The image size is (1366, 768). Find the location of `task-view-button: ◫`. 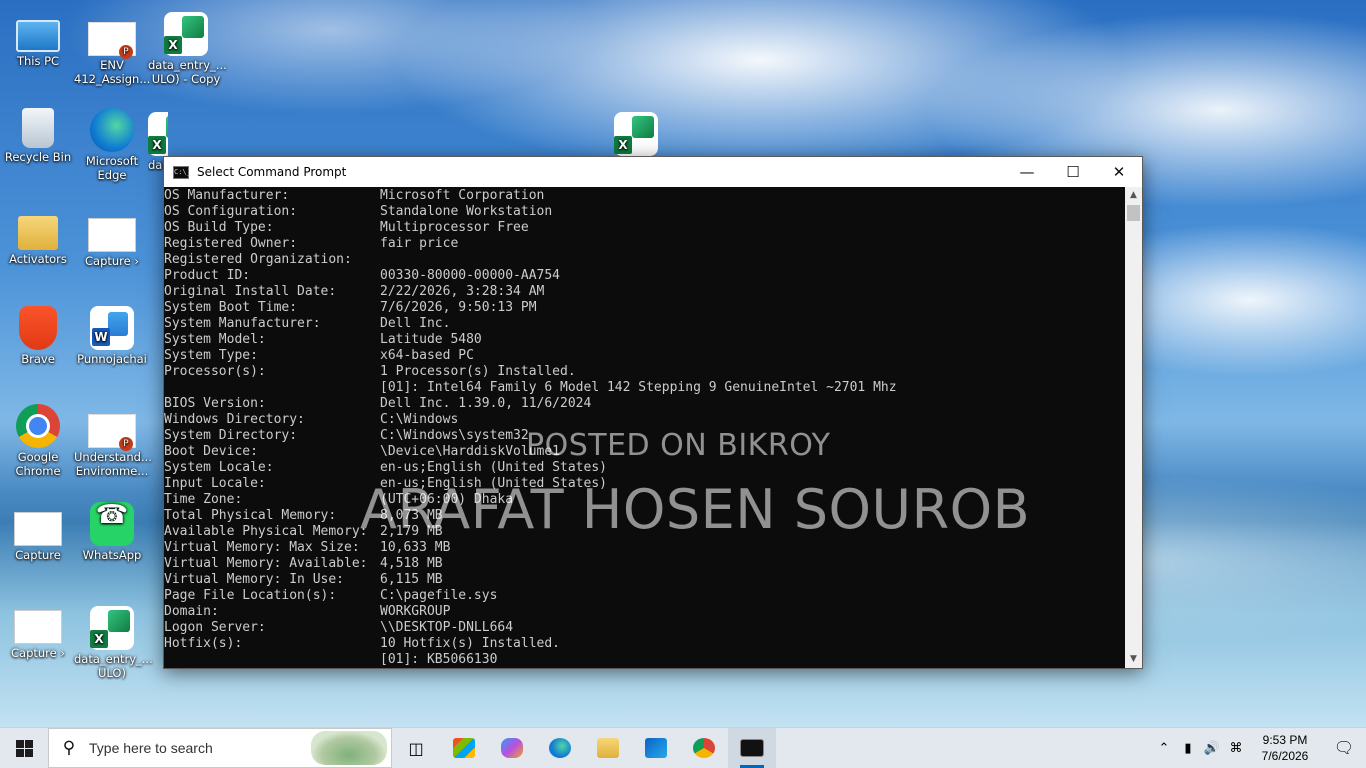

task-view-button: ◫ is located at coordinates (416, 748).